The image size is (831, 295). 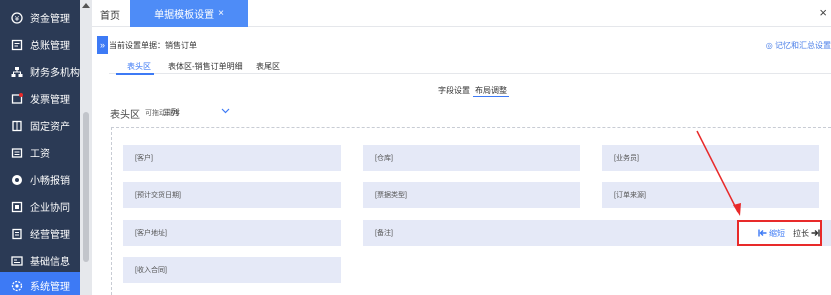 What do you see at coordinates (50, 262) in the screenshot?
I see `sidebar-item-label: 基础信息` at bounding box center [50, 262].